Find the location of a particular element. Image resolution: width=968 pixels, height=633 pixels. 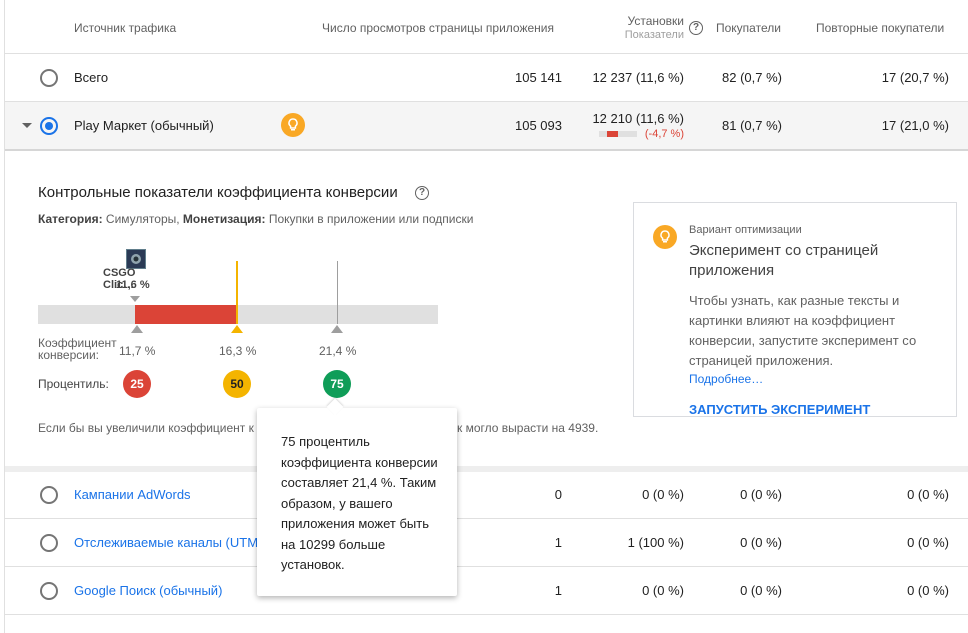

app-icon is located at coordinates (136, 259).